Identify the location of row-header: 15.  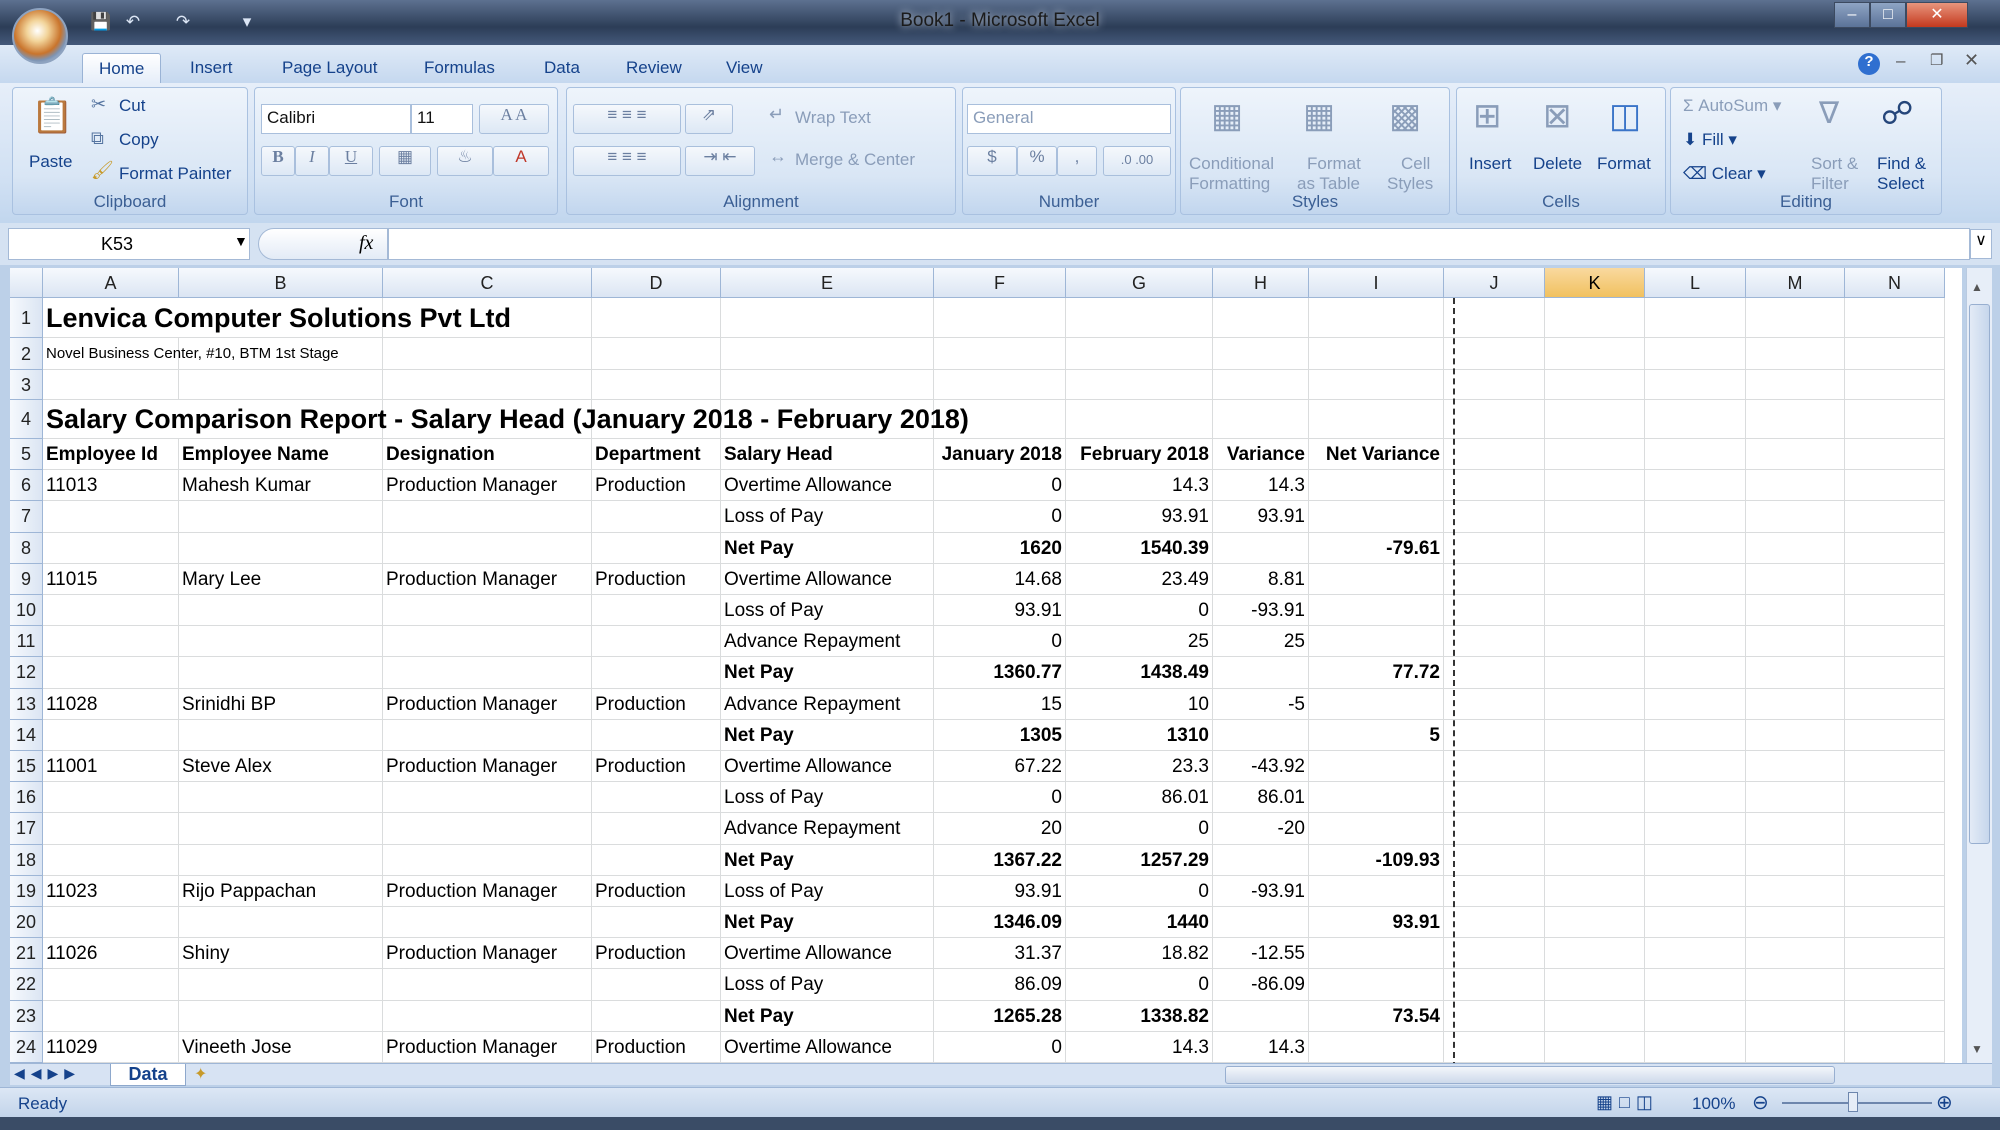
(26, 767).